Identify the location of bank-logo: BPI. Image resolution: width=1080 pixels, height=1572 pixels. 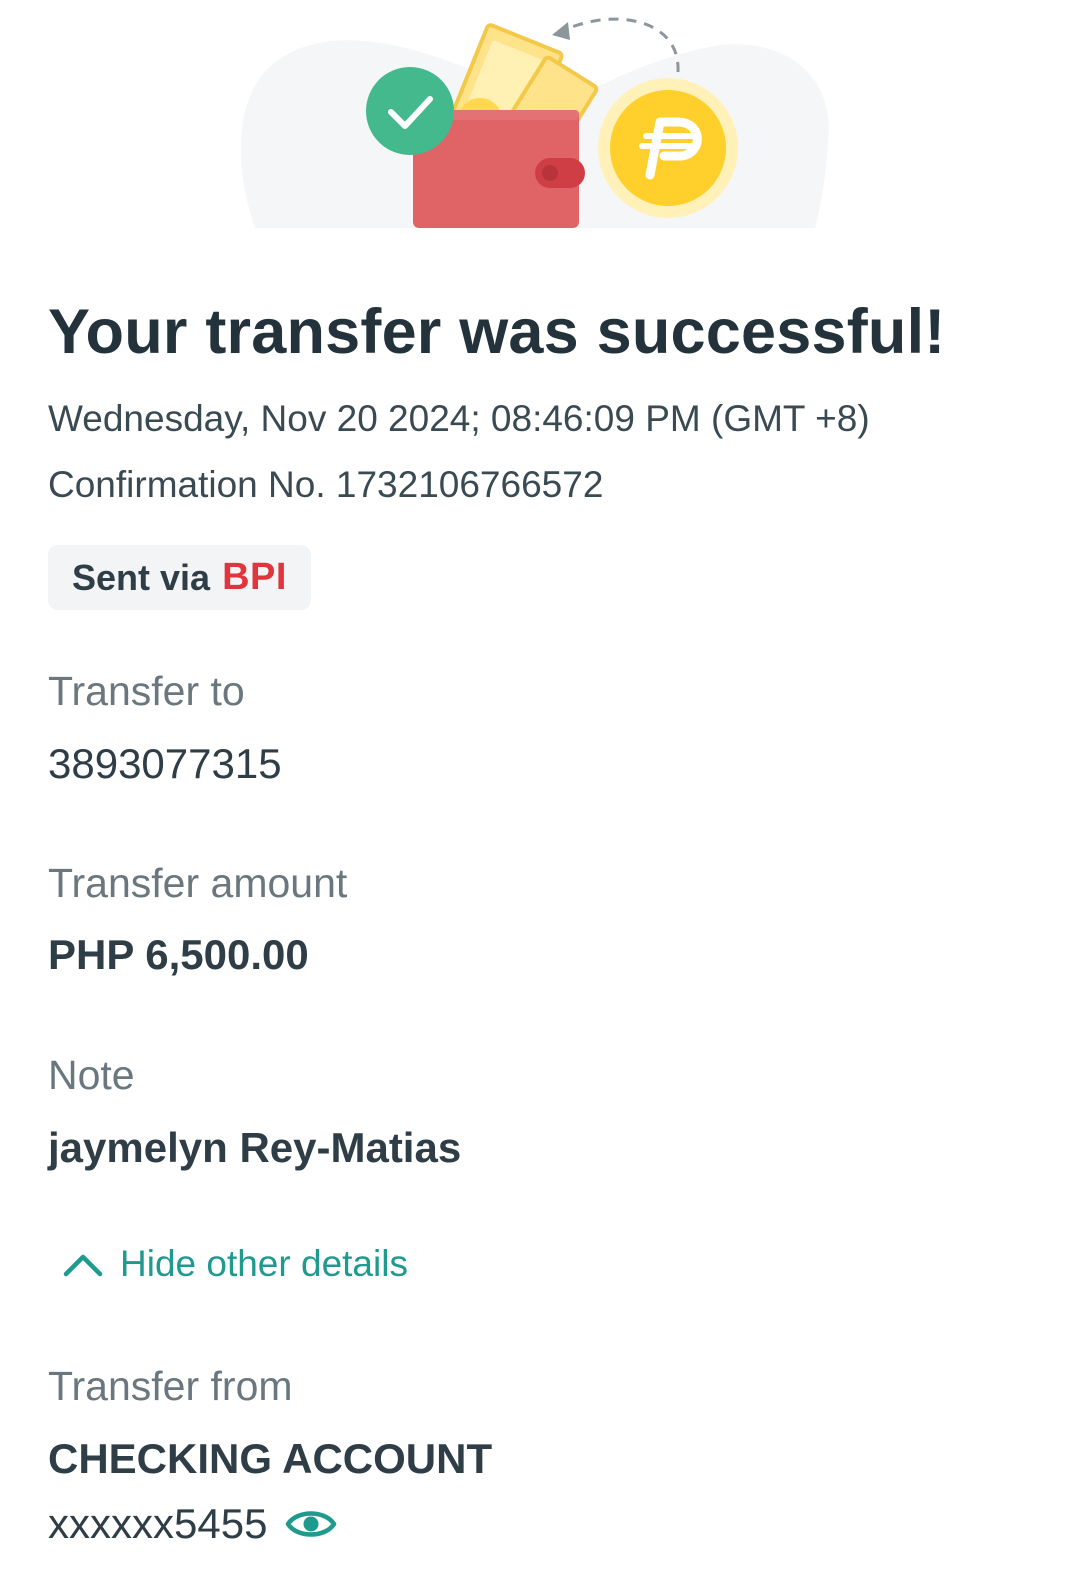
(254, 577).